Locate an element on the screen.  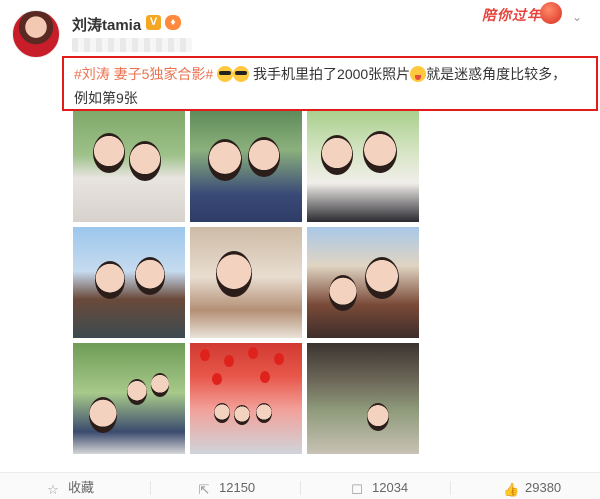
comment-icon: ☐ is located at coordinates (357, 489).